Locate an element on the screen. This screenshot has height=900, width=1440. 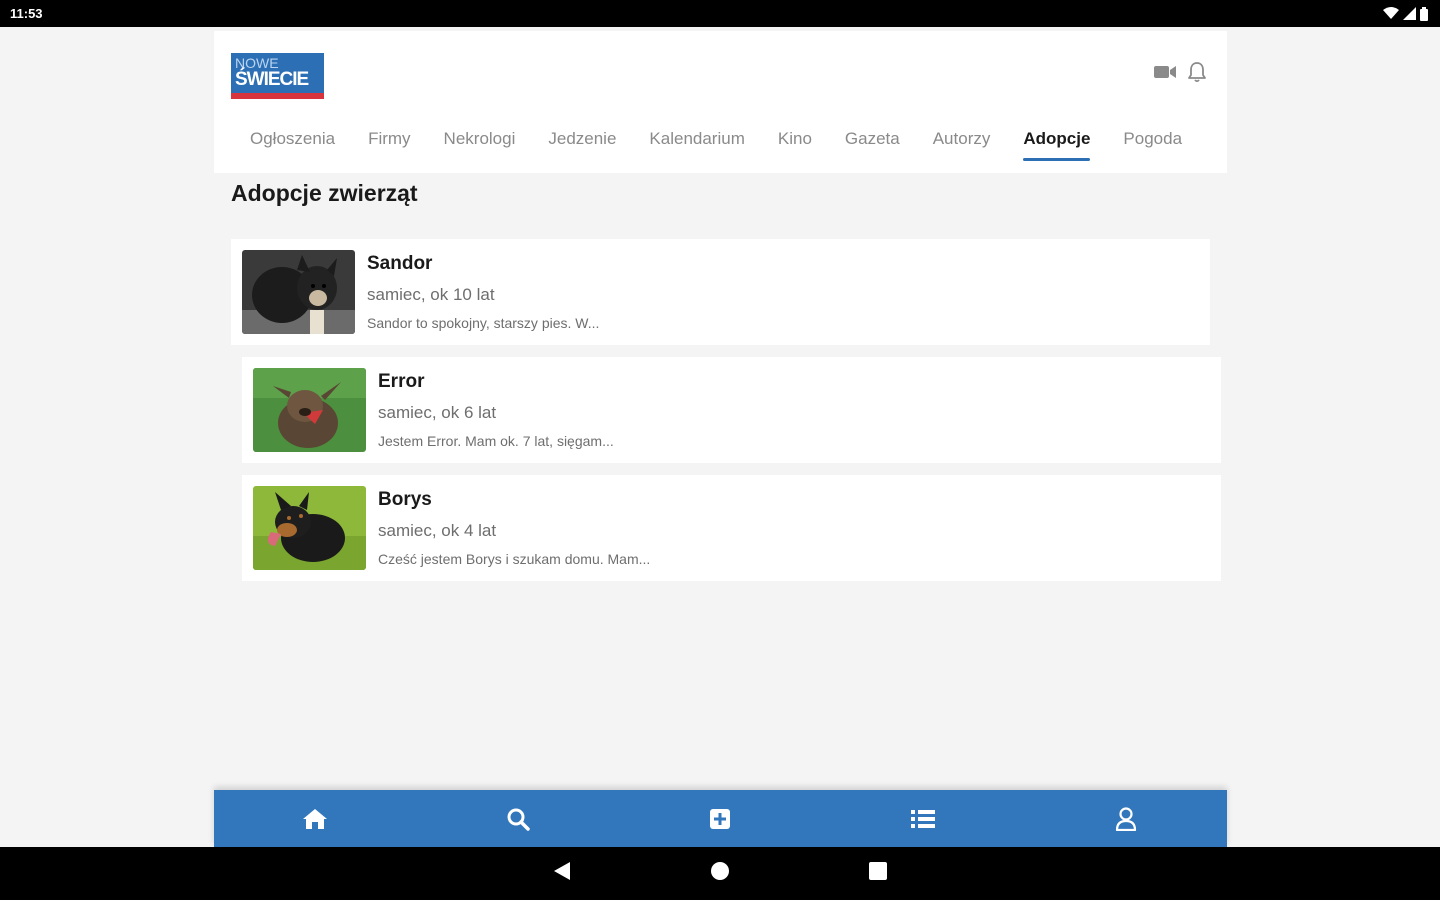
animal-name: Error is located at coordinates (401, 381).